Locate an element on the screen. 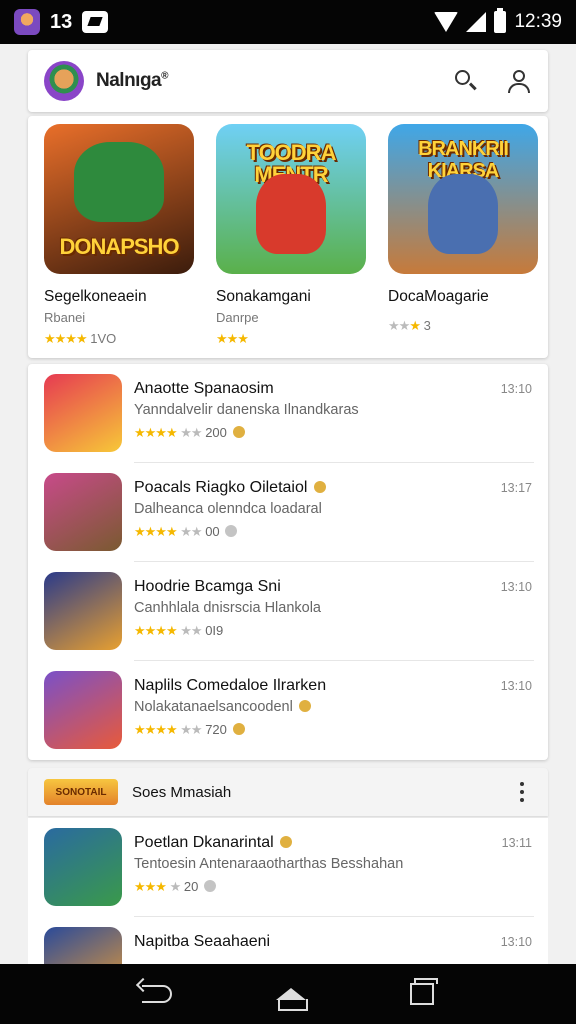  section-title: Soes Mmasiah is located at coordinates (182, 792).